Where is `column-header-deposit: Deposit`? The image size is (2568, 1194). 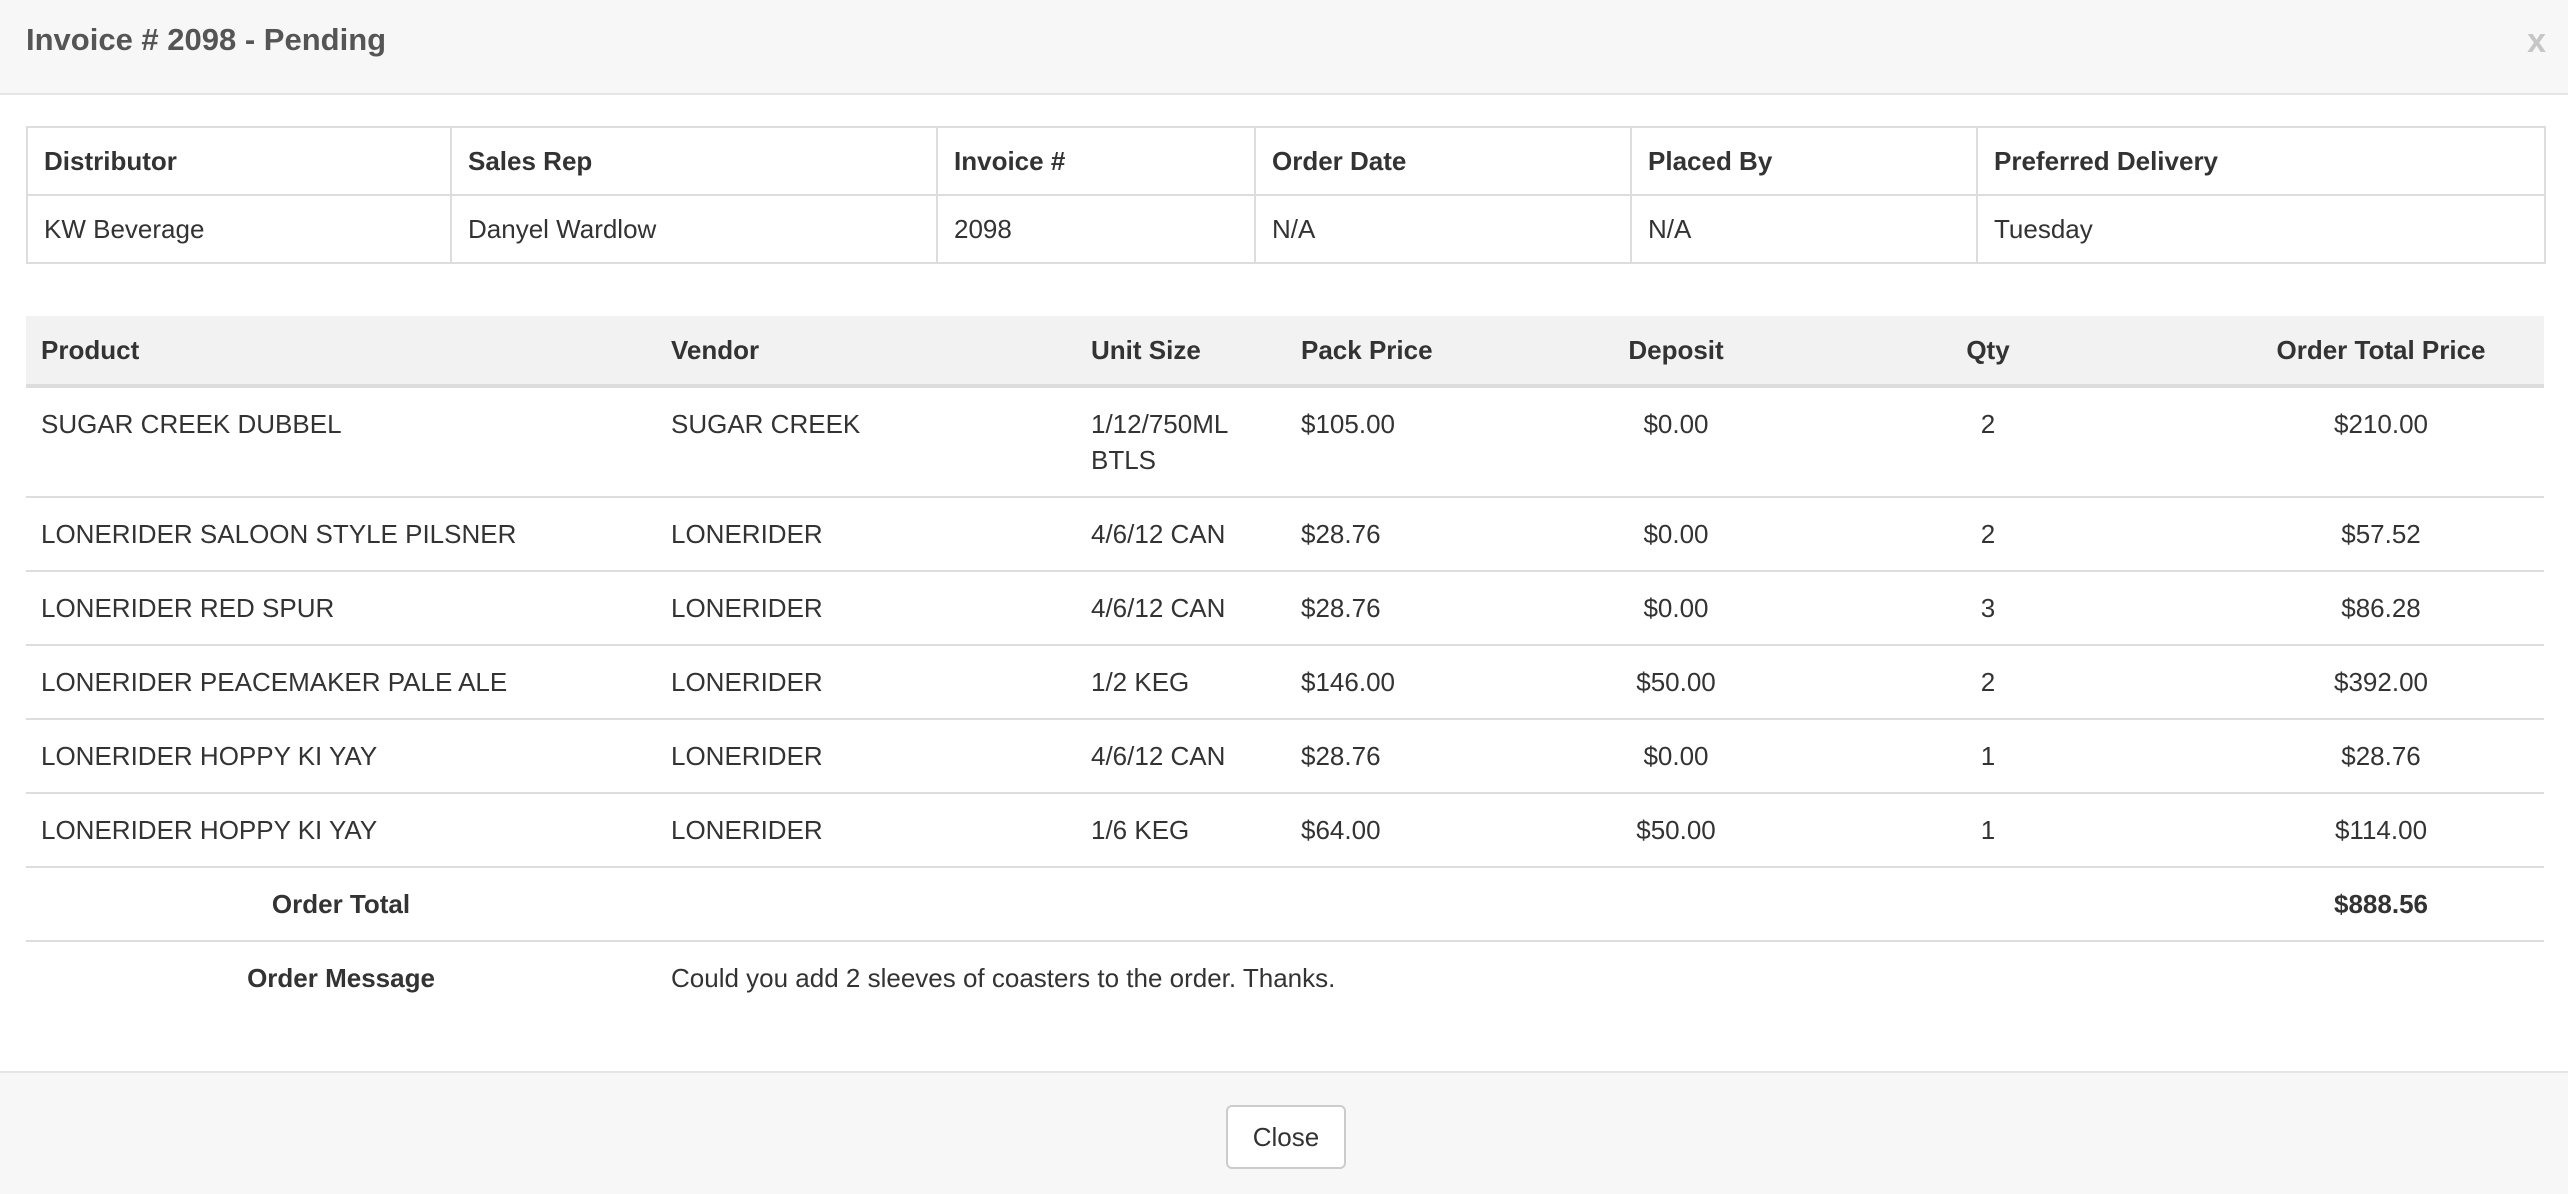 column-header-deposit: Deposit is located at coordinates (1676, 352).